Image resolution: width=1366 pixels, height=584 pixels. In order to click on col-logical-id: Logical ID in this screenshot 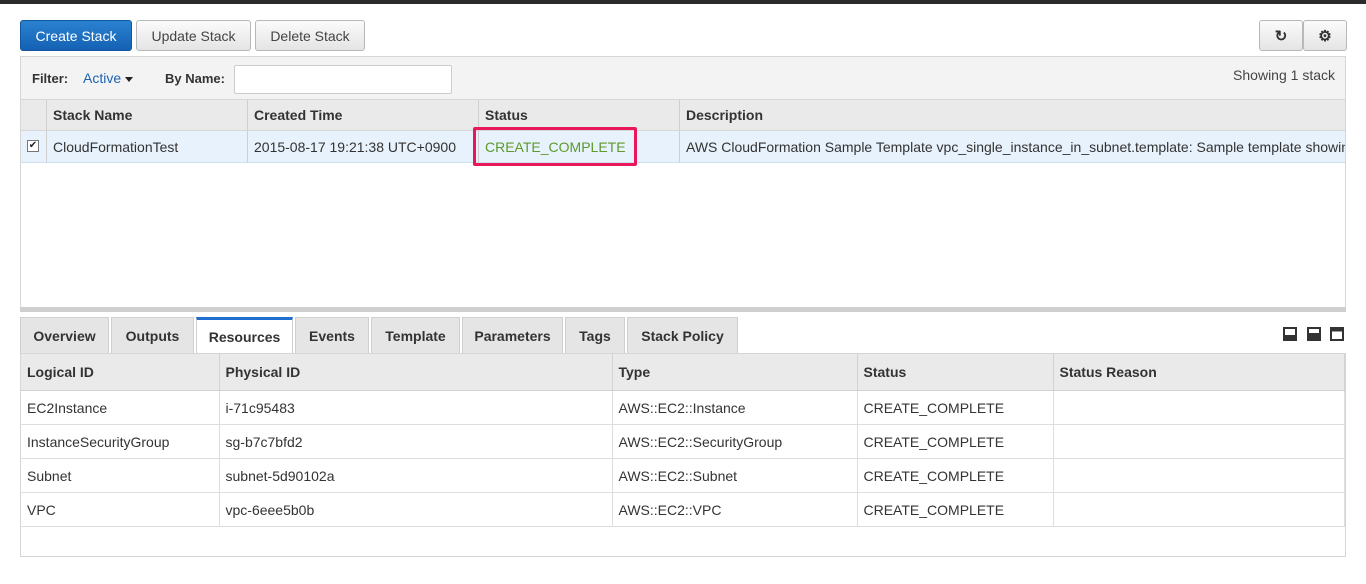, I will do `click(120, 372)`.